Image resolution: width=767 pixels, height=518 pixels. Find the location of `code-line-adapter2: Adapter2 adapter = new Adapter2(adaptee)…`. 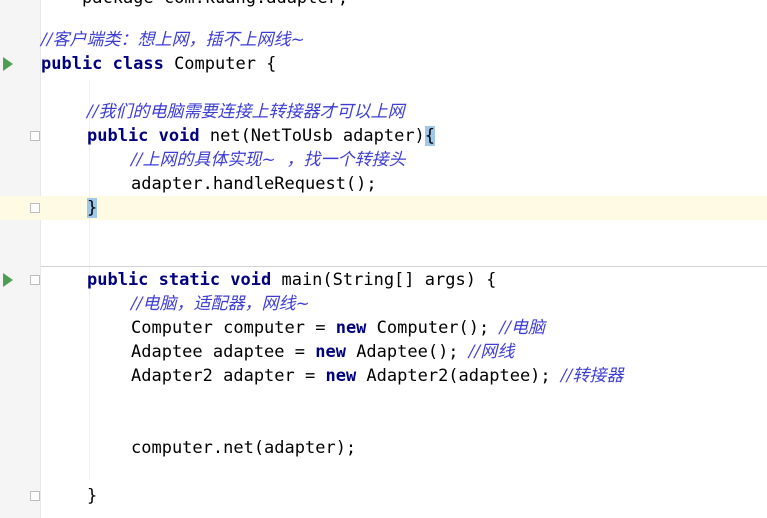

code-line-adapter2: Adapter2 adapter = new Adapter2(adaptee)… is located at coordinates (377, 376).